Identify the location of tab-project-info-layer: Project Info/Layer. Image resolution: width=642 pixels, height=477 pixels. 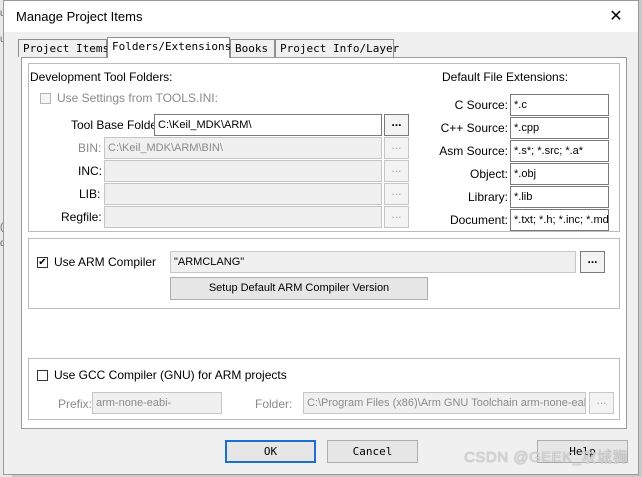
(337, 48).